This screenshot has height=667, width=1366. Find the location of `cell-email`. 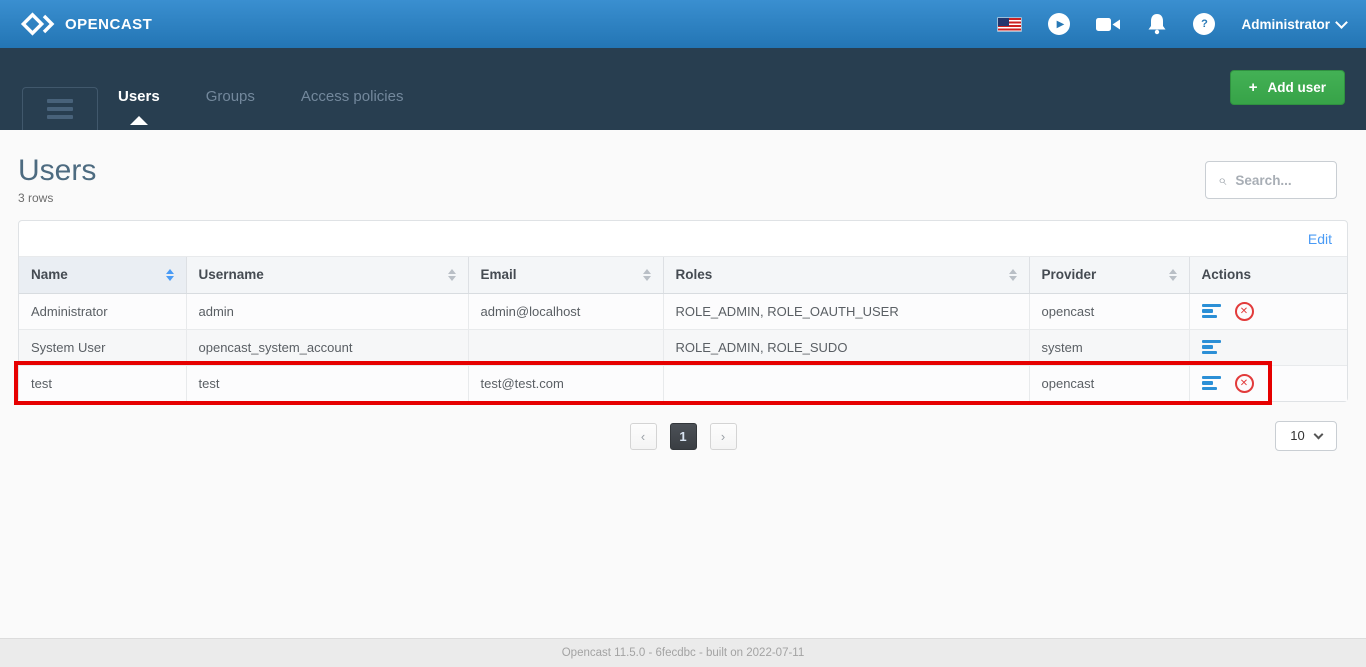

cell-email is located at coordinates (566, 347).